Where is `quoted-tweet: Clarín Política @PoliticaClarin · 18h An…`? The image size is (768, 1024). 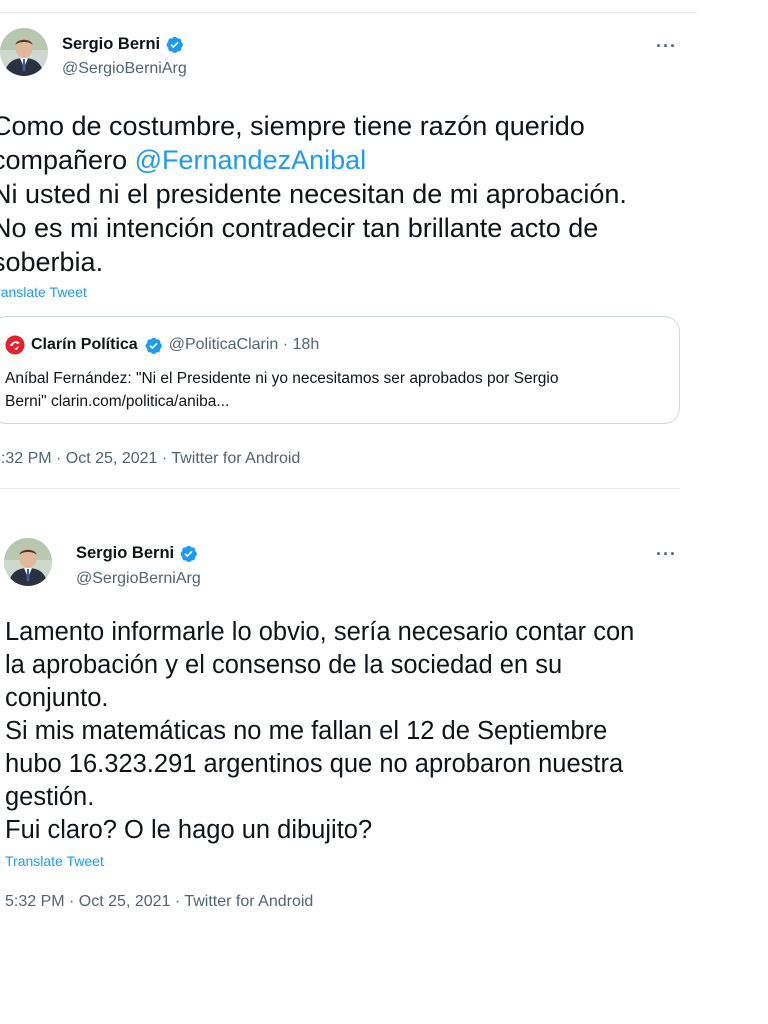
quoted-tweet: Clarín Política @PoliticaClarin · 18h An… is located at coordinates (340, 370).